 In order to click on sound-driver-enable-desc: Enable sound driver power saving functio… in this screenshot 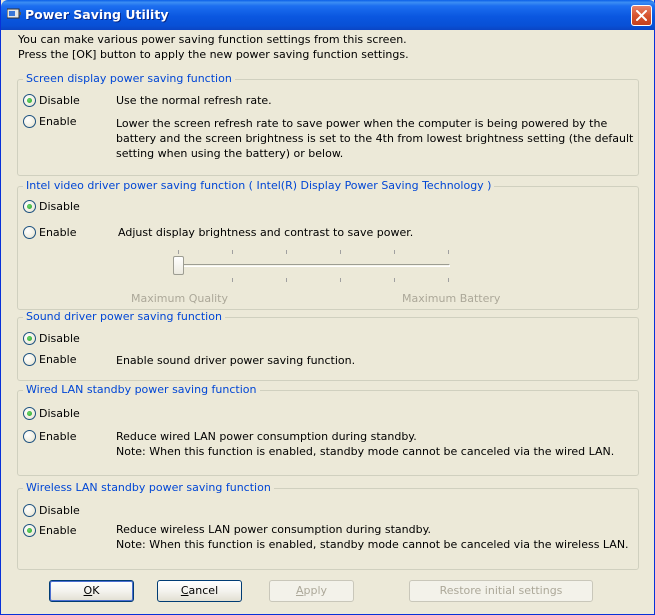, I will do `click(236, 360)`.